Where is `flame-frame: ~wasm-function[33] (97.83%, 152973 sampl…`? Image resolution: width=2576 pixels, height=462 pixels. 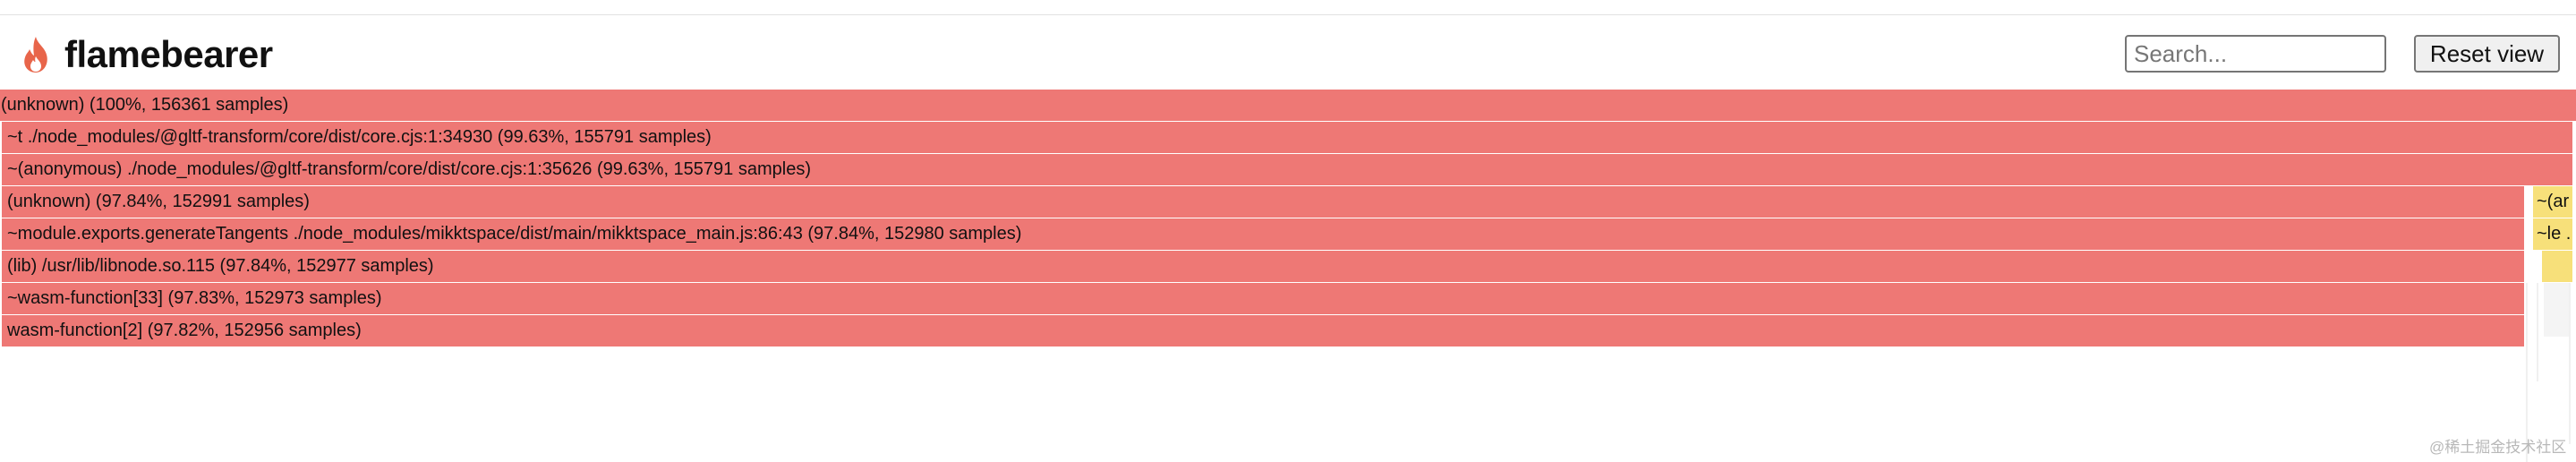 flame-frame: ~wasm-function[33] (97.83%, 152973 sampl… is located at coordinates (1263, 298).